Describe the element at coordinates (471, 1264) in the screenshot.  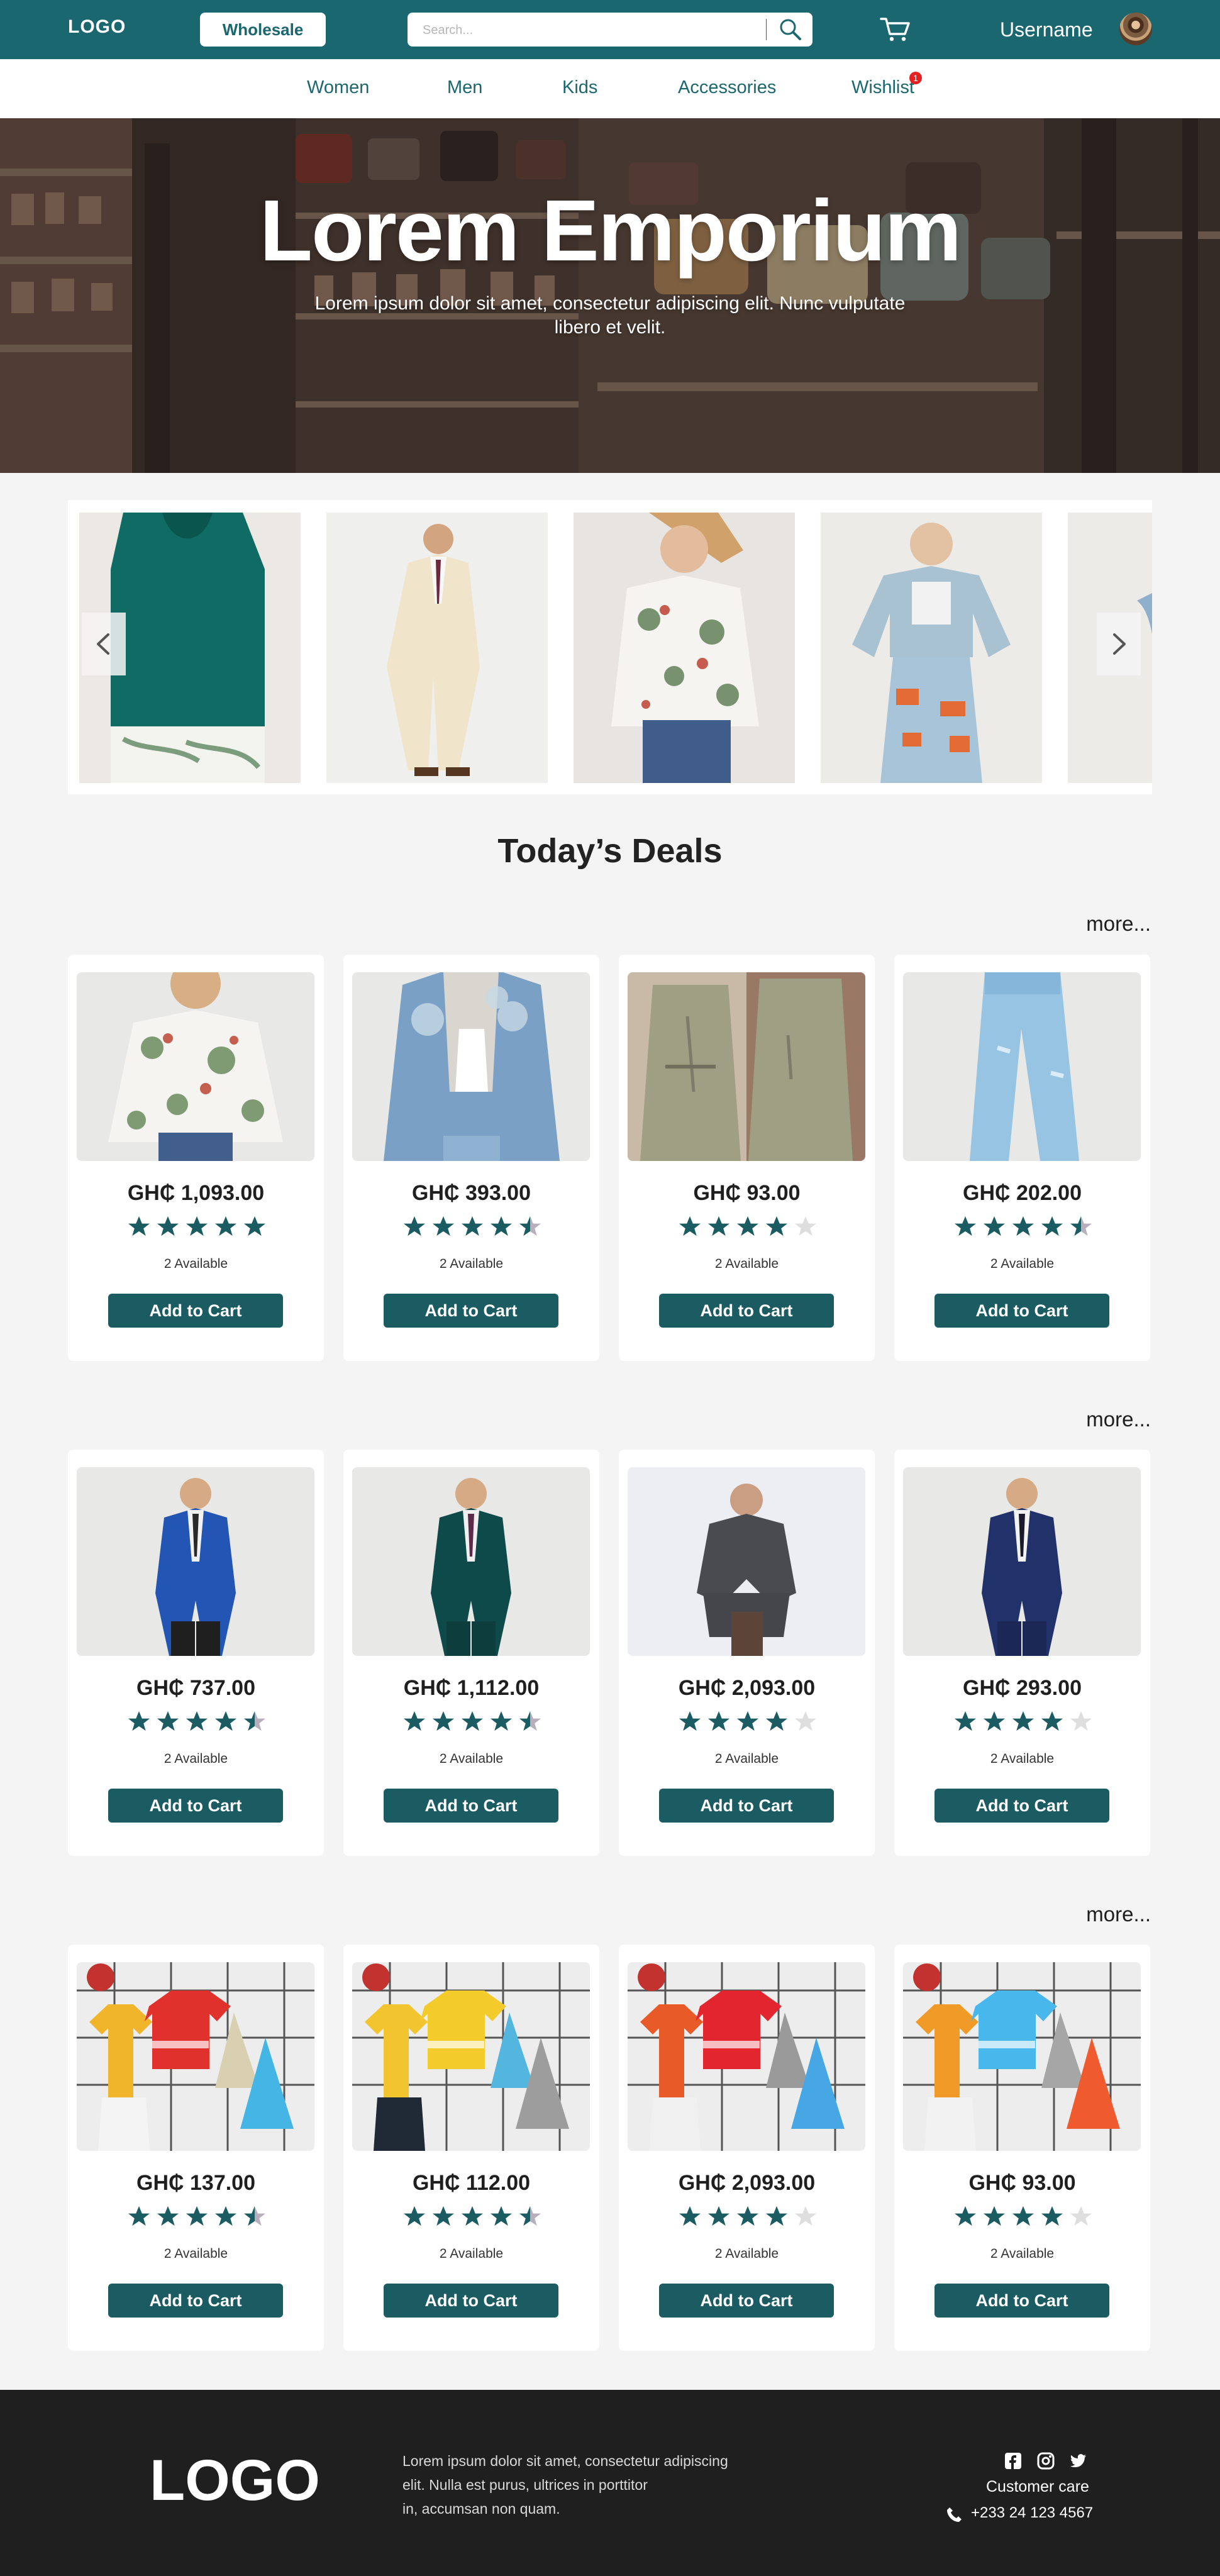
I see `availability-text: 2 Available` at that location.